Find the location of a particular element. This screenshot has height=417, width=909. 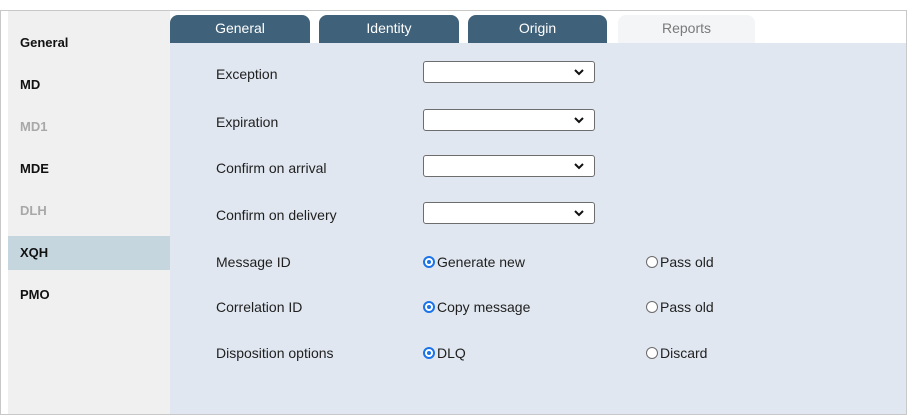

radio-label: Discard is located at coordinates (684, 353).